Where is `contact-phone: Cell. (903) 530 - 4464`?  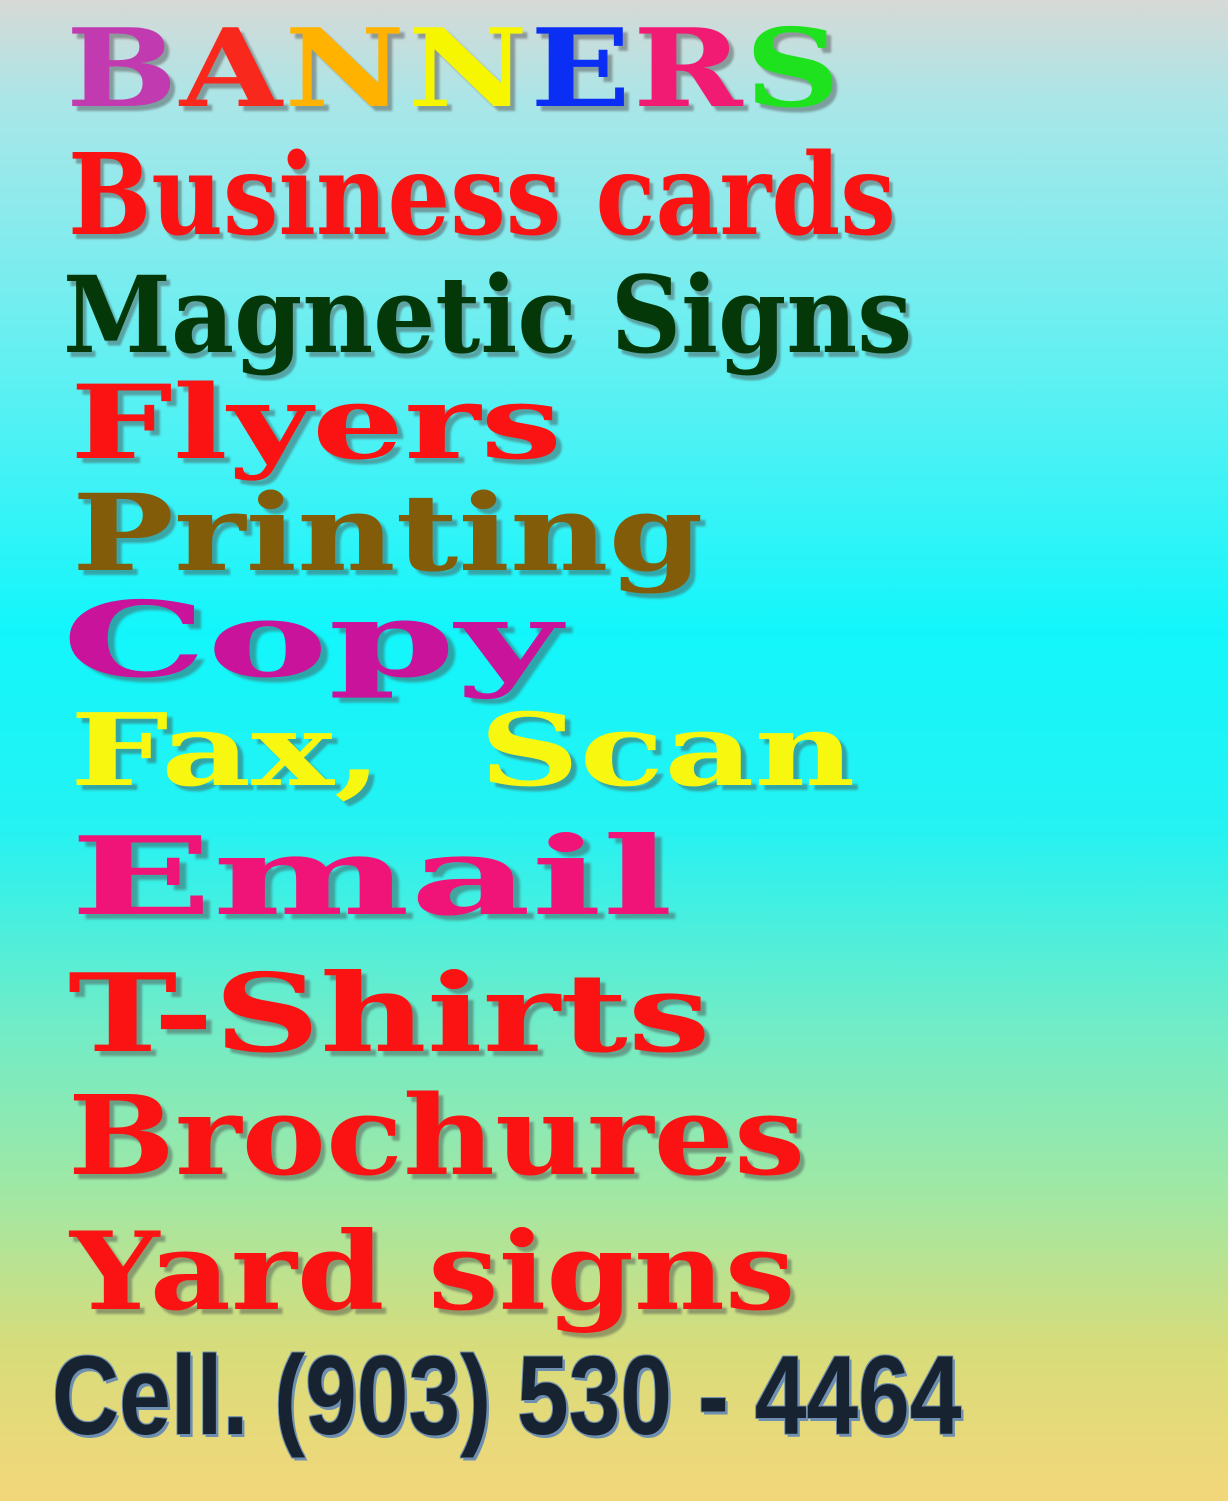
contact-phone: Cell. (903) 530 - 4464 is located at coordinates (507, 1395).